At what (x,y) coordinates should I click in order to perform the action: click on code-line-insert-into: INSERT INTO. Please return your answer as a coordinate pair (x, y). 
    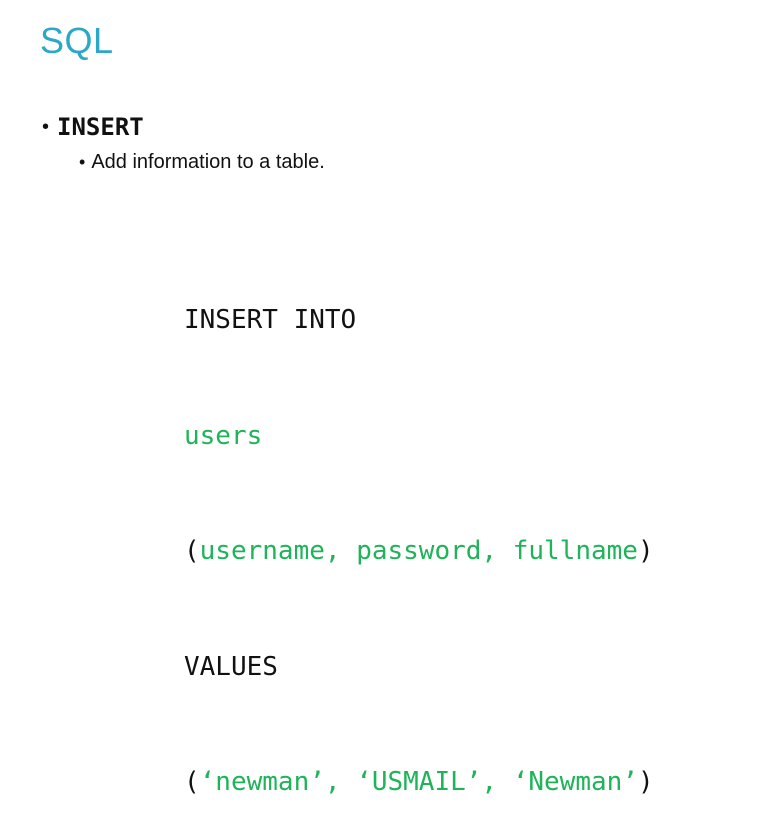
    Looking at the image, I should click on (270, 320).